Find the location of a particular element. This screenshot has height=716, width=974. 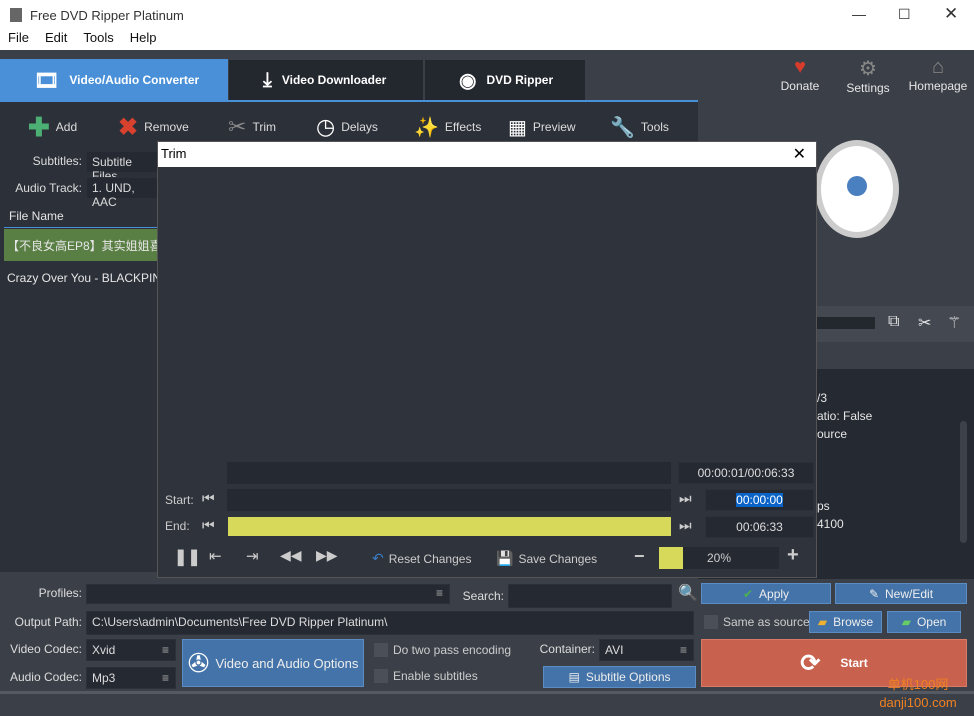

magic-wand-icon: ⚚ is located at coordinates (954, 323).